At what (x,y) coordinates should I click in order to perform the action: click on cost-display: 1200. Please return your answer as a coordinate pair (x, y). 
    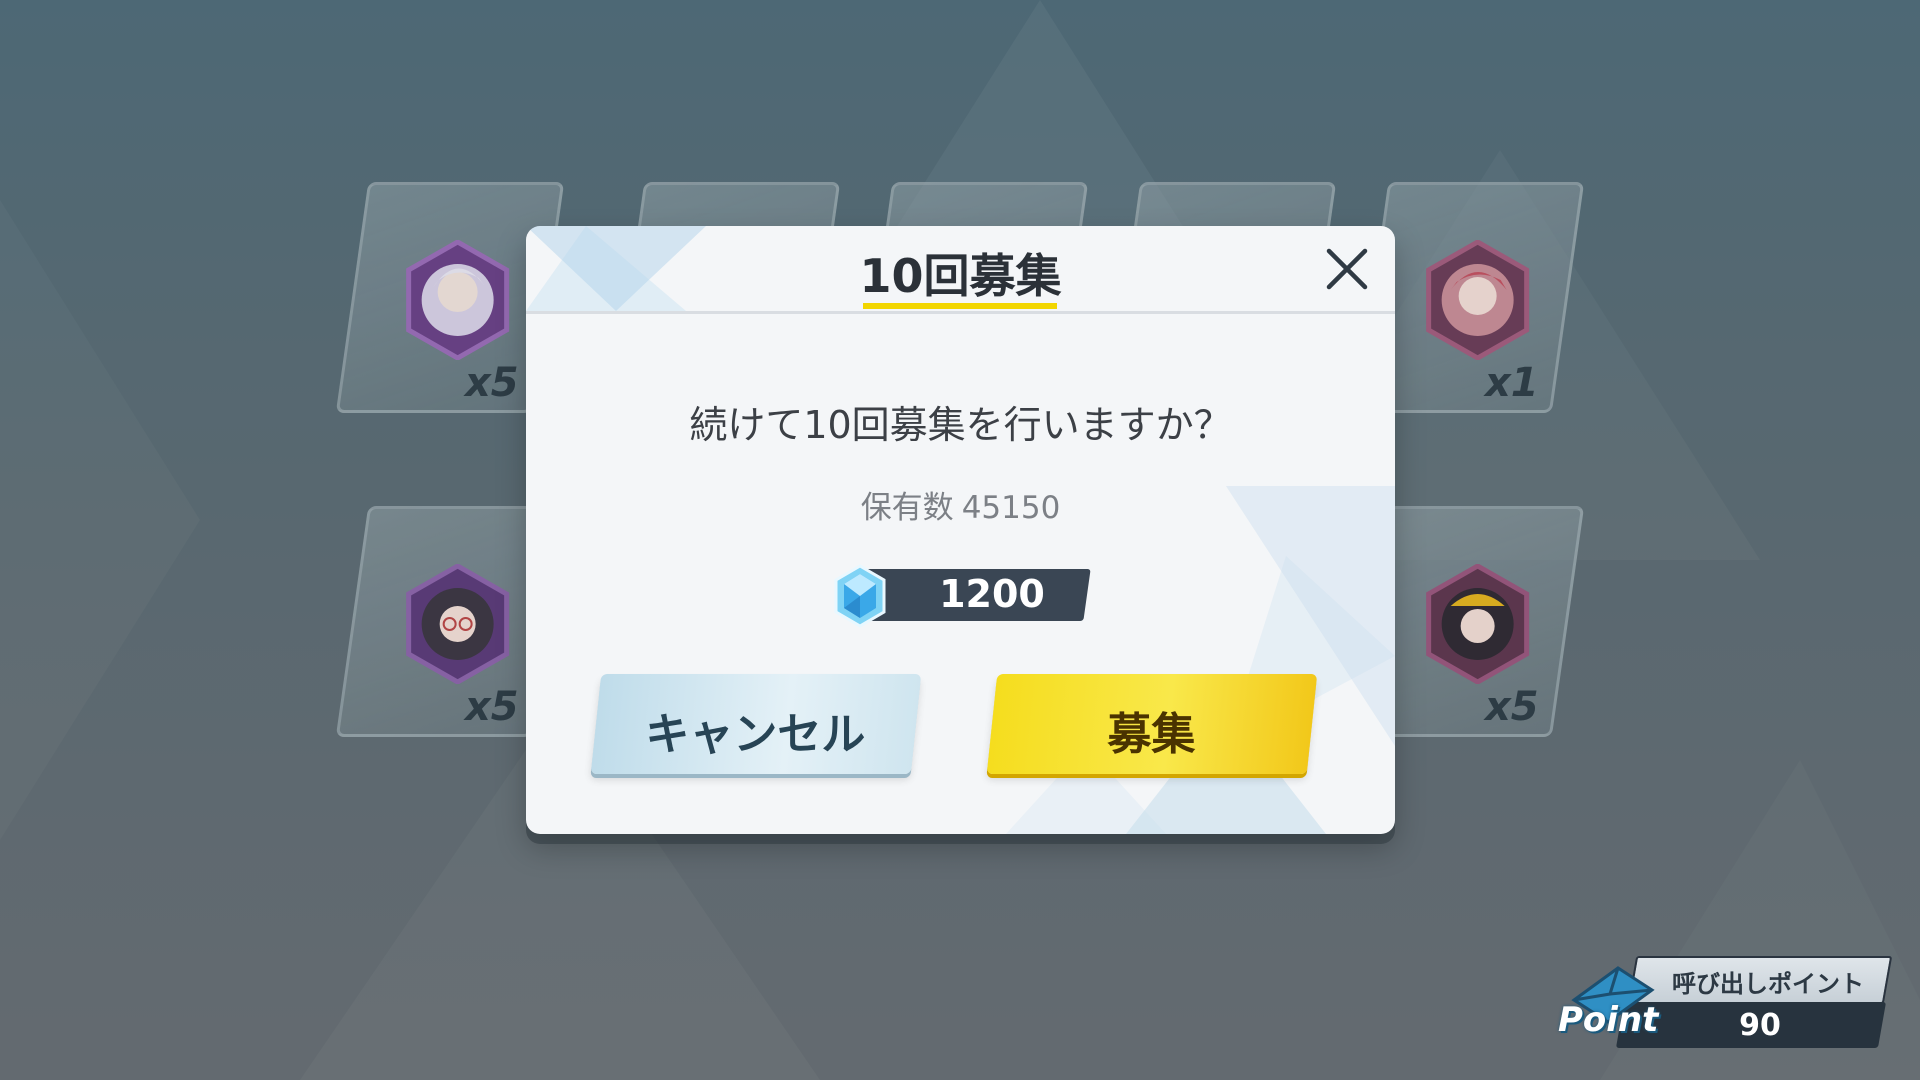
    Looking at the image, I should click on (967, 596).